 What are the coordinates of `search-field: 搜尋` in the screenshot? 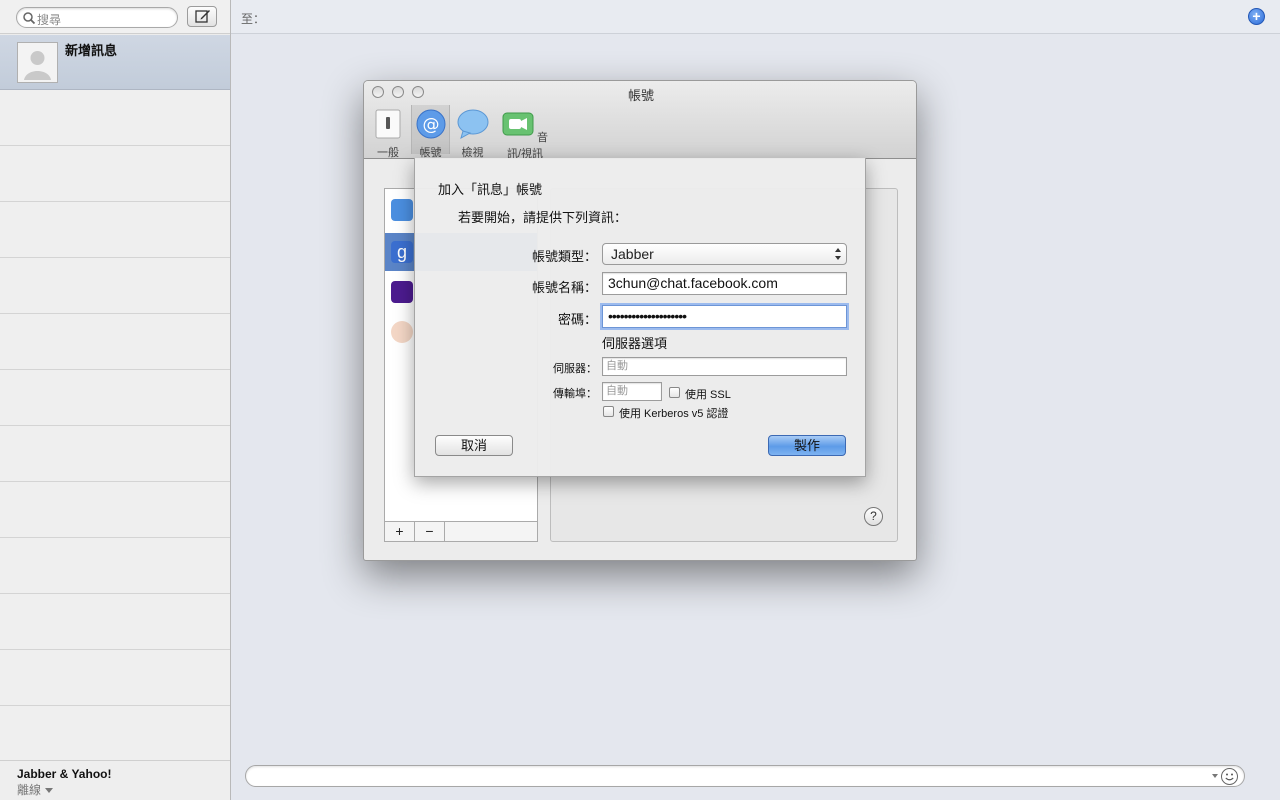 It's located at (97, 17).